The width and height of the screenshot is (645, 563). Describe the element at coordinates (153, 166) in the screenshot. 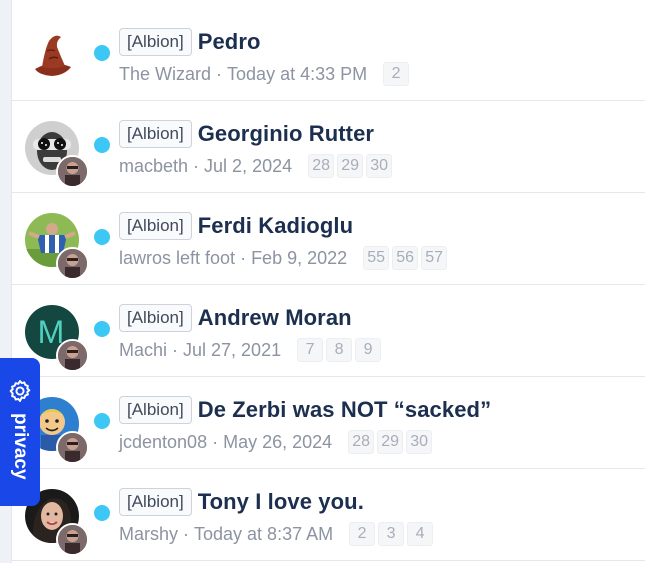

I see `thread-starter: macbeth` at that location.